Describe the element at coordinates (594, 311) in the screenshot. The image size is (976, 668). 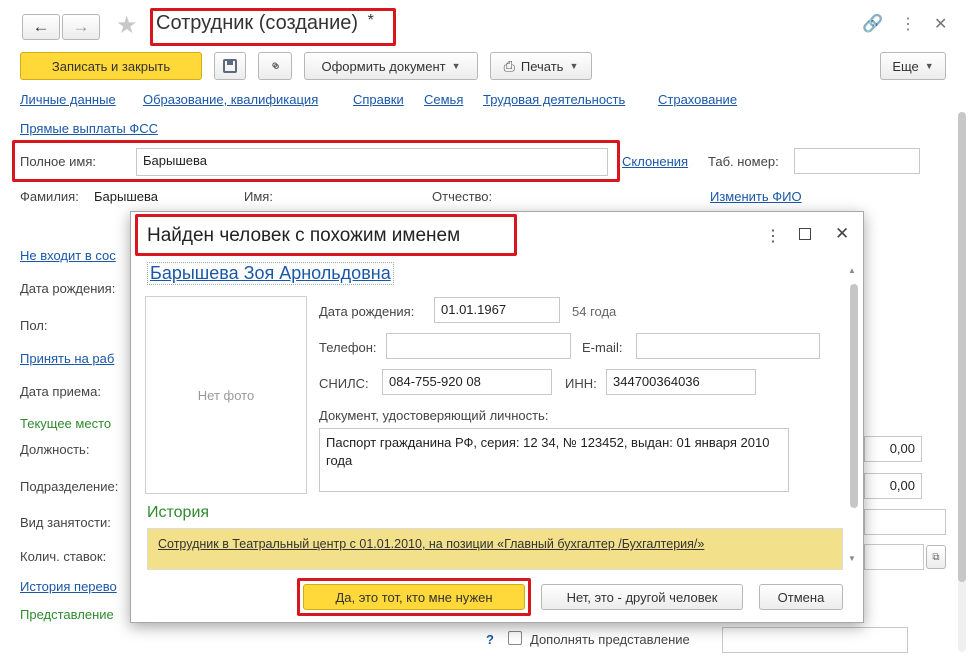
I see `age-label: 54 года` at that location.